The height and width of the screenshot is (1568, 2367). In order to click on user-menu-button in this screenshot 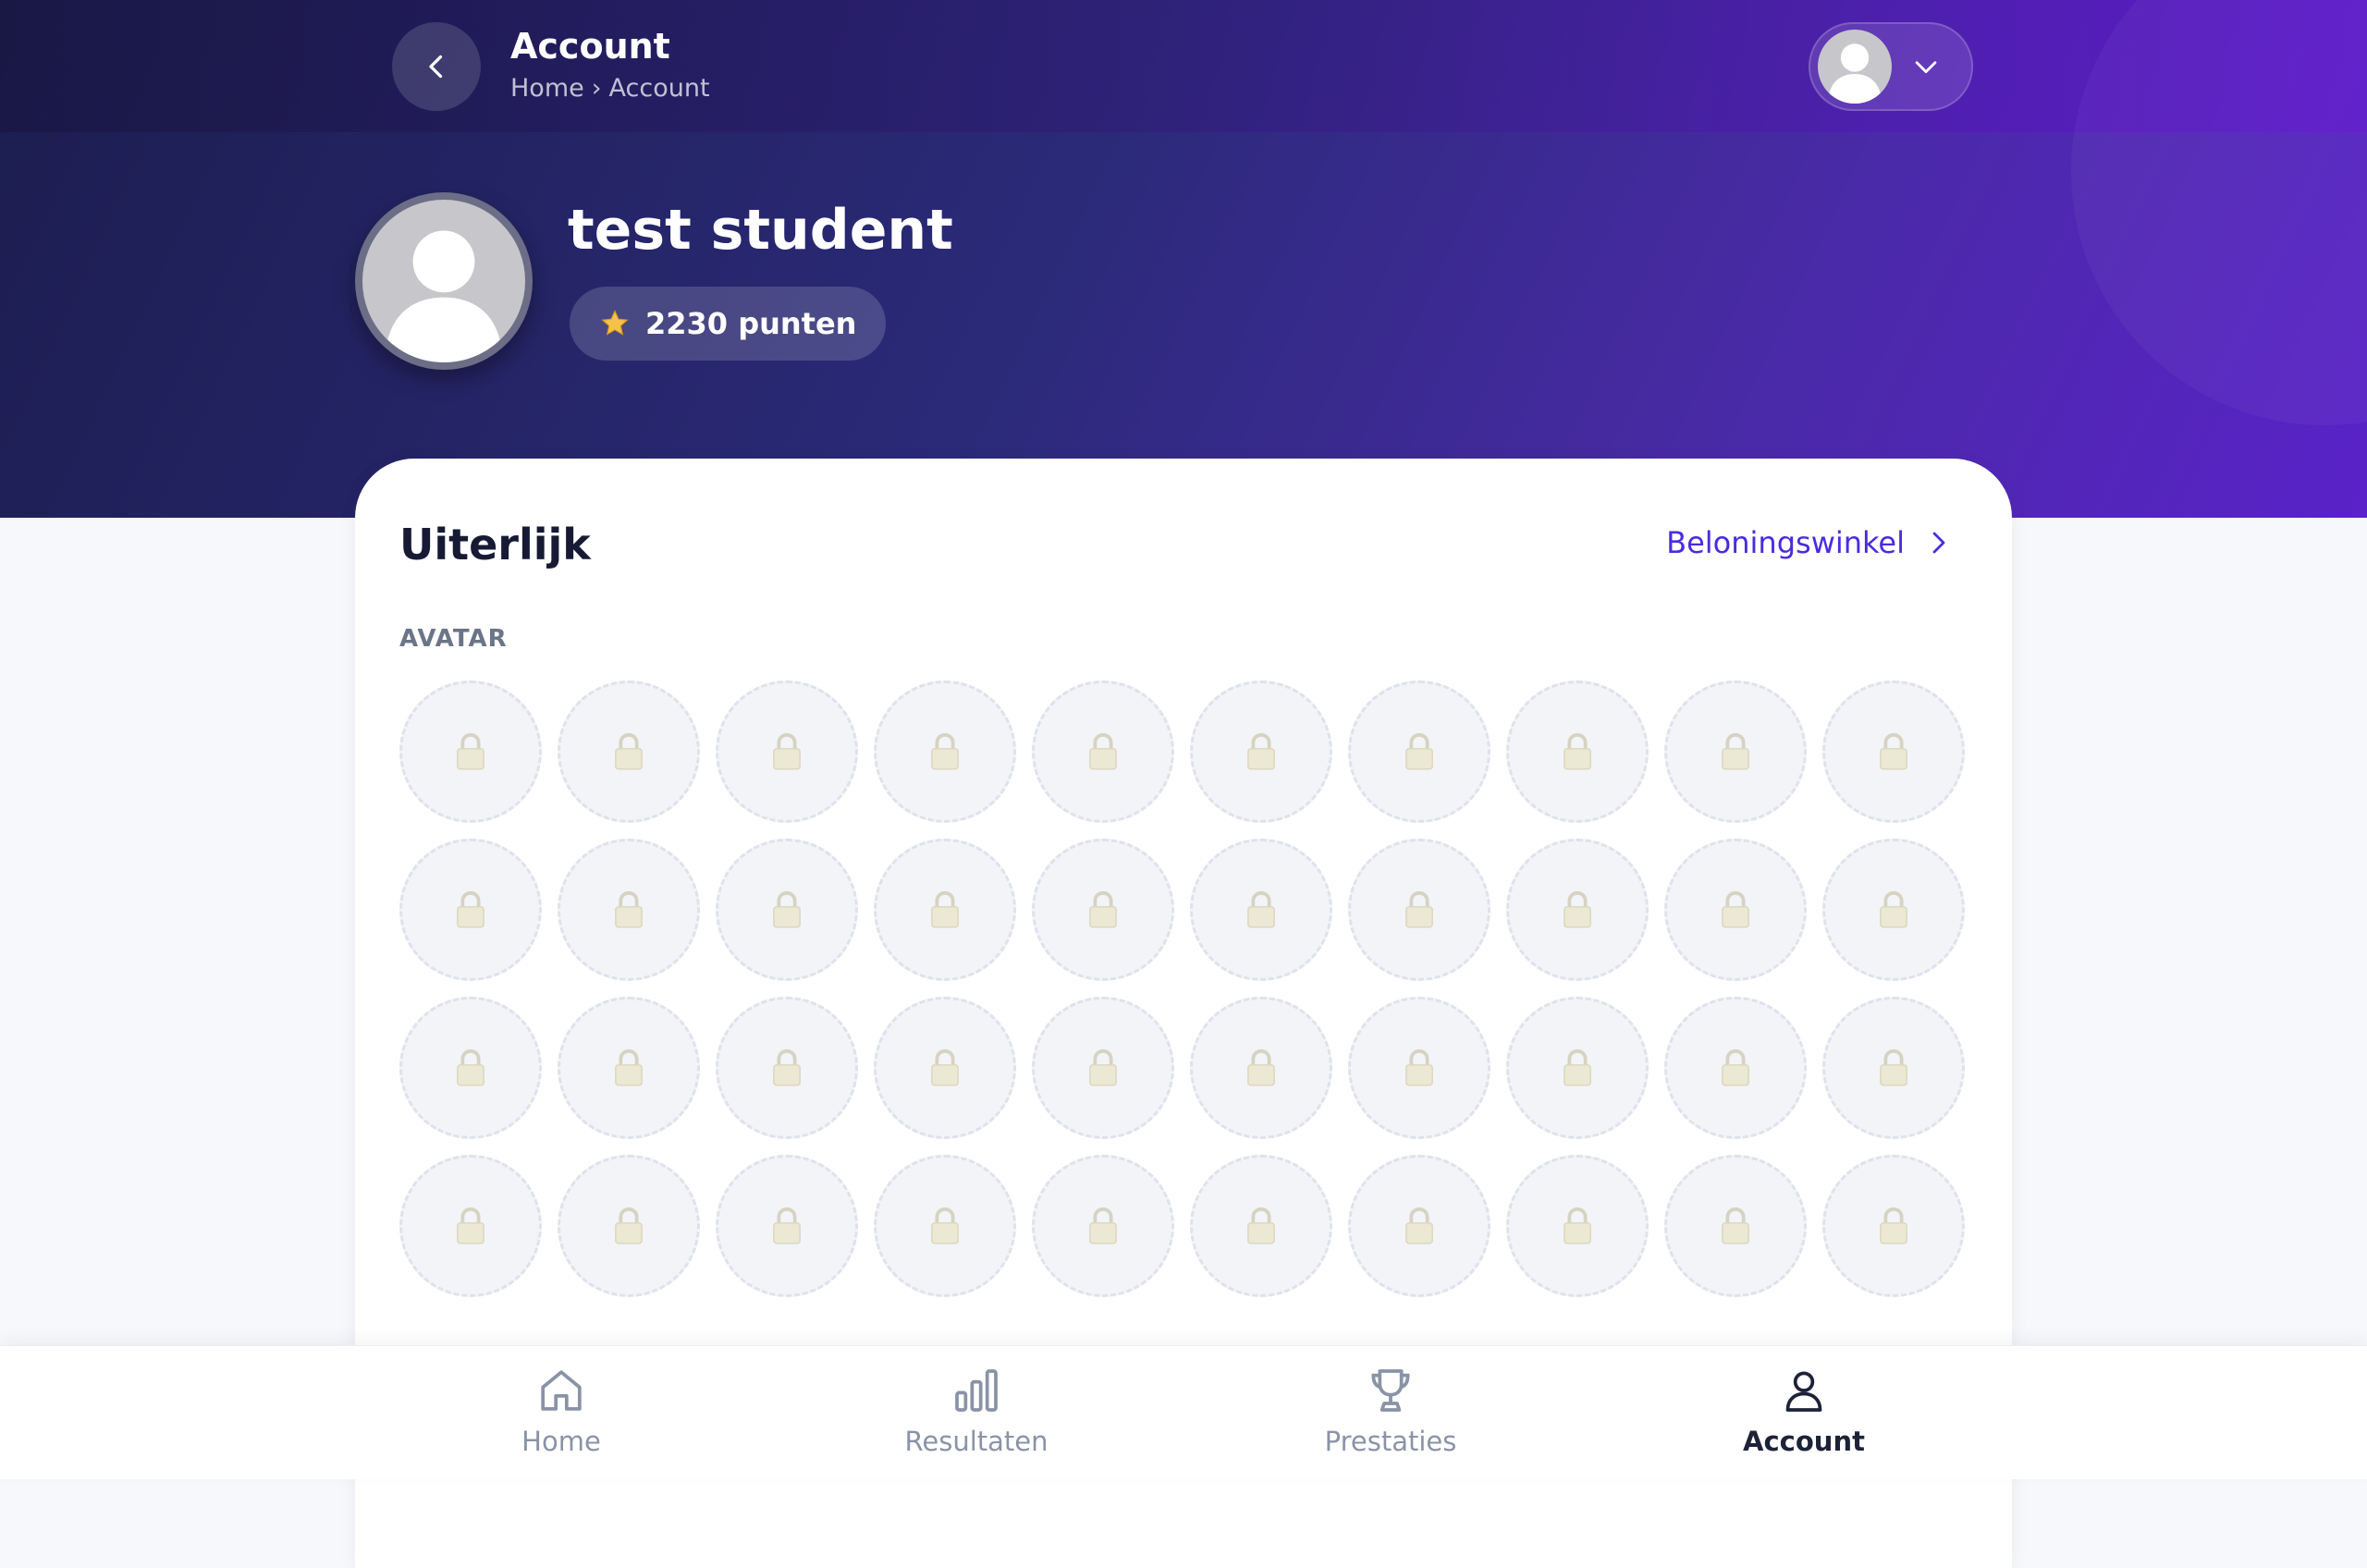, I will do `click(1891, 66)`.